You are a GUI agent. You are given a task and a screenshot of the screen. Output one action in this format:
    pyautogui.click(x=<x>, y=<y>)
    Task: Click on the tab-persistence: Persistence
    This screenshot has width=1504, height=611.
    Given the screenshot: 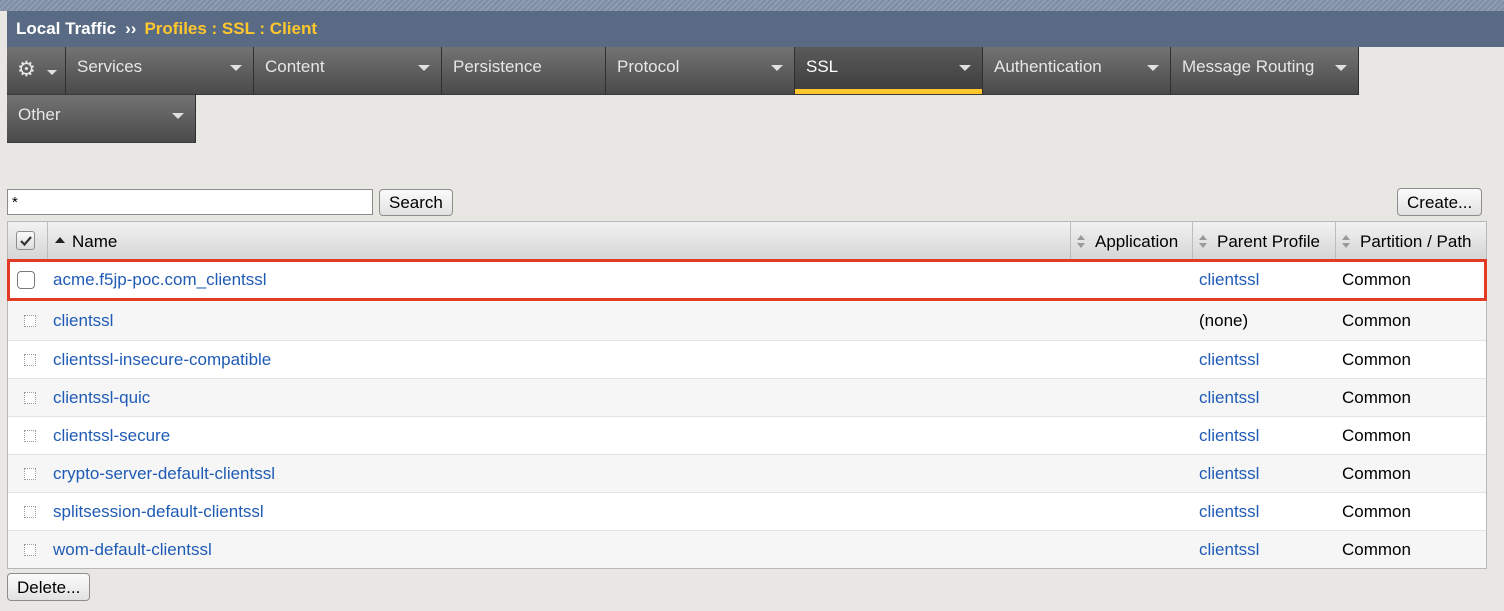 What is the action you would take?
    pyautogui.click(x=524, y=71)
    